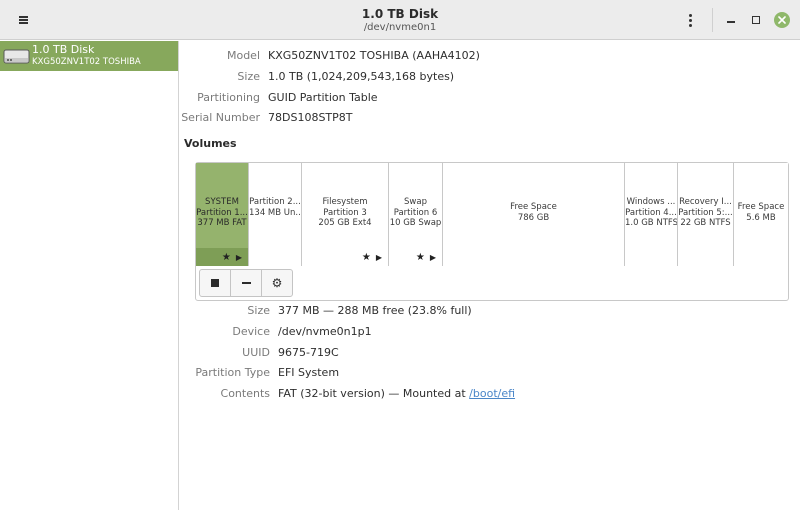 Image resolution: width=800 pixels, height=510 pixels. What do you see at coordinates (228, 97) in the screenshot?
I see `partitioning-label: Partitioning` at bounding box center [228, 97].